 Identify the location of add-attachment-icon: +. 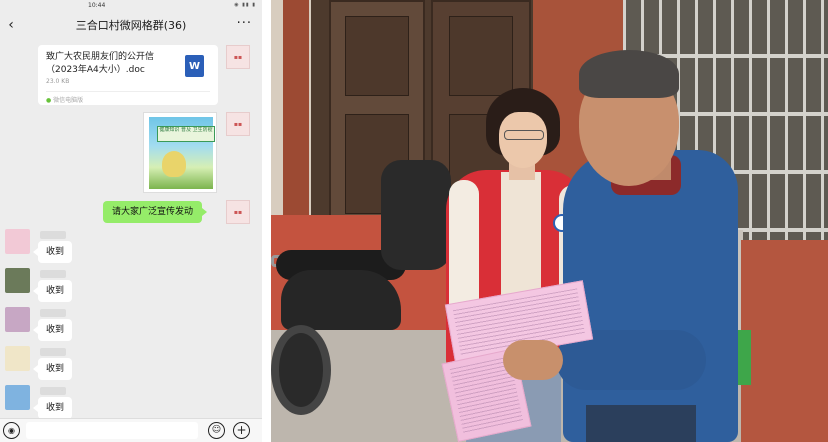
(241, 430).